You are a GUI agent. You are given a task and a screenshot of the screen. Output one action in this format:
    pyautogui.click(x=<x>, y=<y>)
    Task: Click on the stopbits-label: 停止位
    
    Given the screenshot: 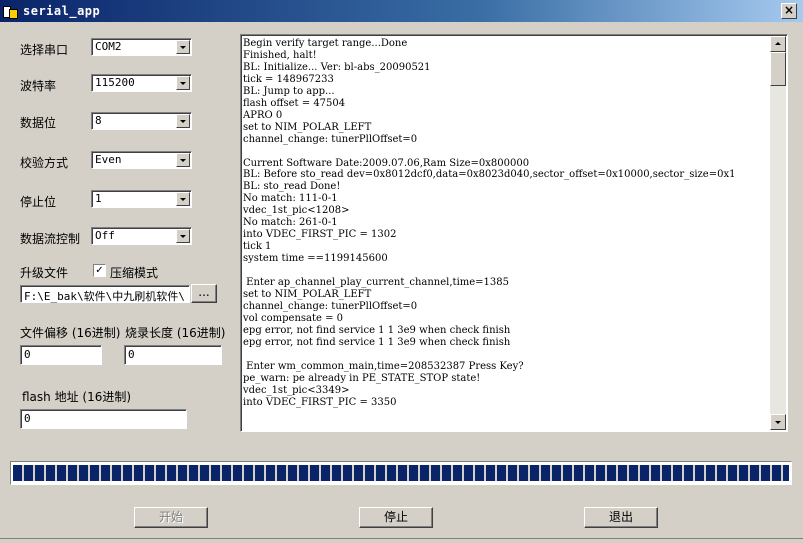 What is the action you would take?
    pyautogui.click(x=38, y=202)
    